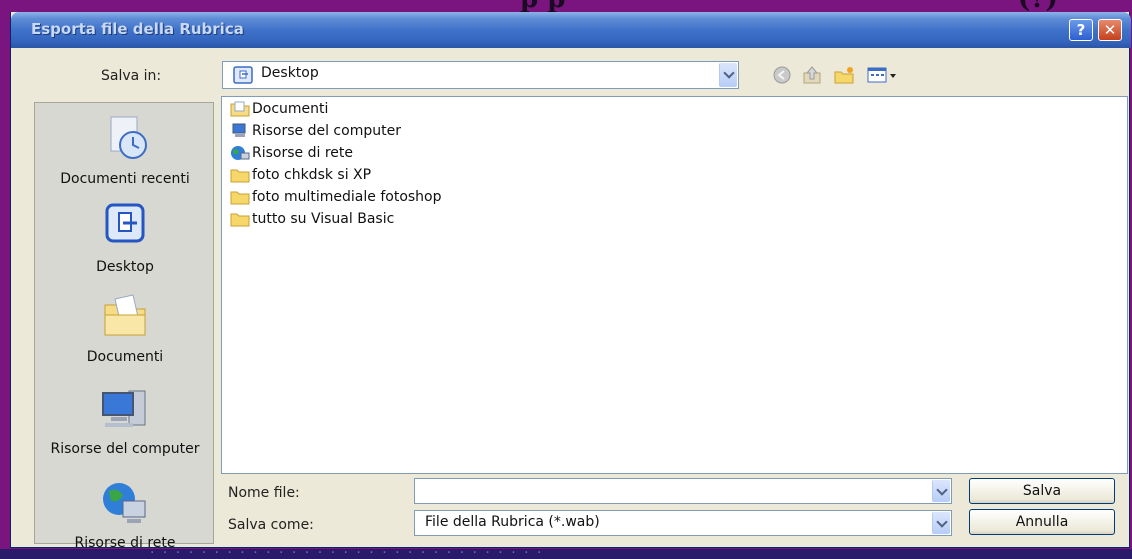 The image size is (1132, 559). I want to click on place-my-computer: Risorse del computer, so click(125, 420).